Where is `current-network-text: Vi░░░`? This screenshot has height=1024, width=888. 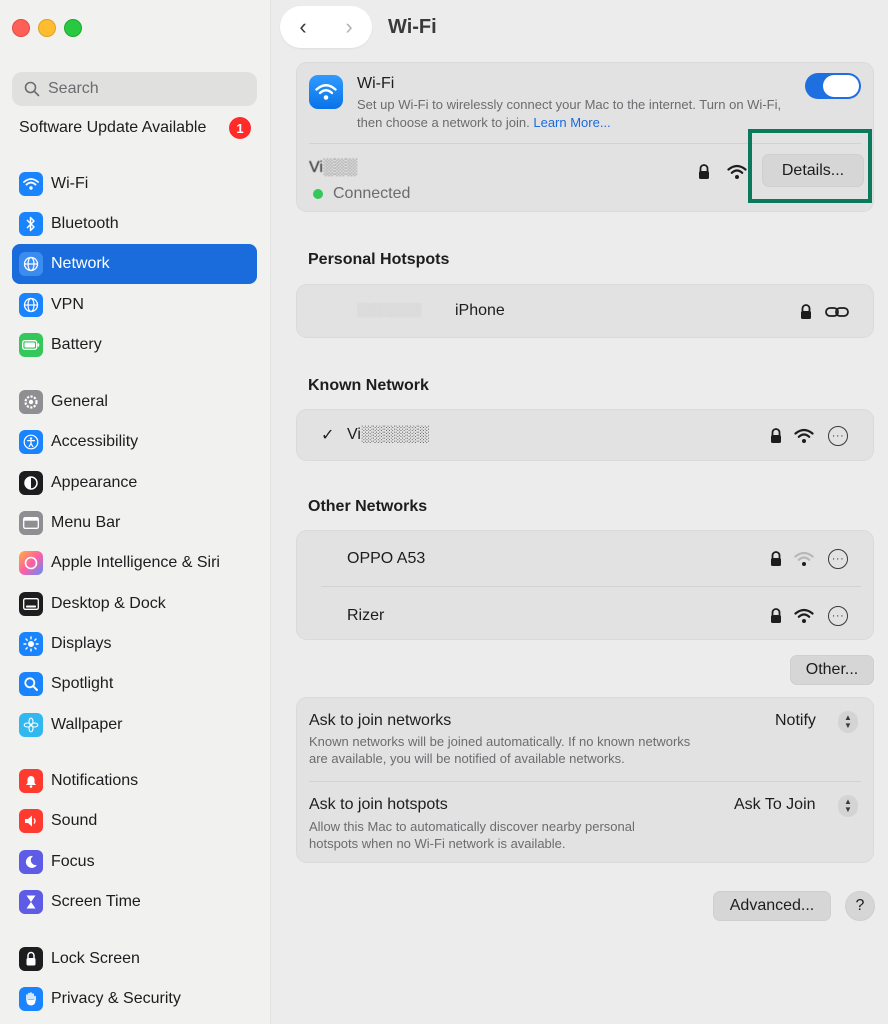 current-network-text: Vi░░░ is located at coordinates (333, 167).